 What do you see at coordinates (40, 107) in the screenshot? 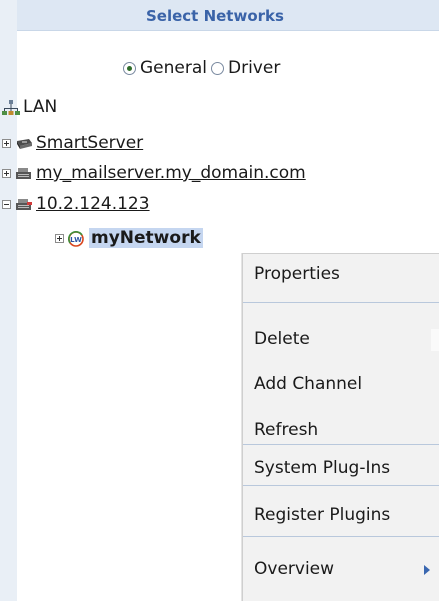
I see `tree-root-label: LAN` at bounding box center [40, 107].